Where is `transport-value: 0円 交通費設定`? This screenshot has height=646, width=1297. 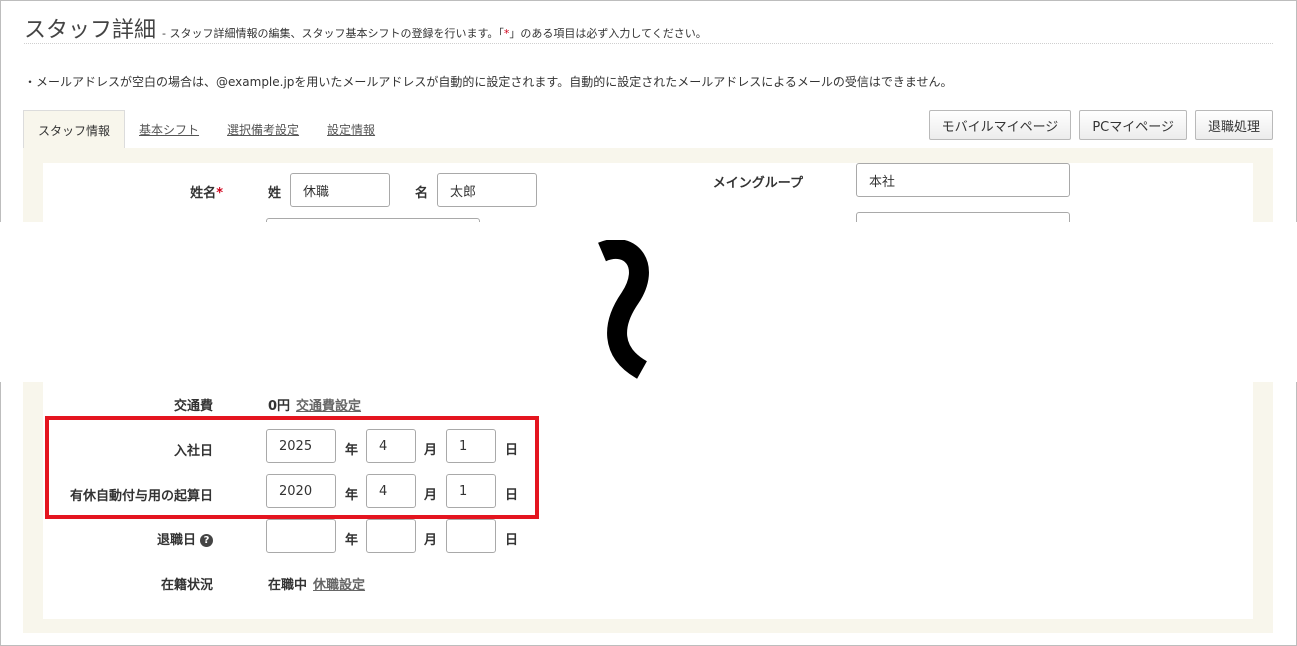
transport-value: 0円 交通費設定 is located at coordinates (315, 406).